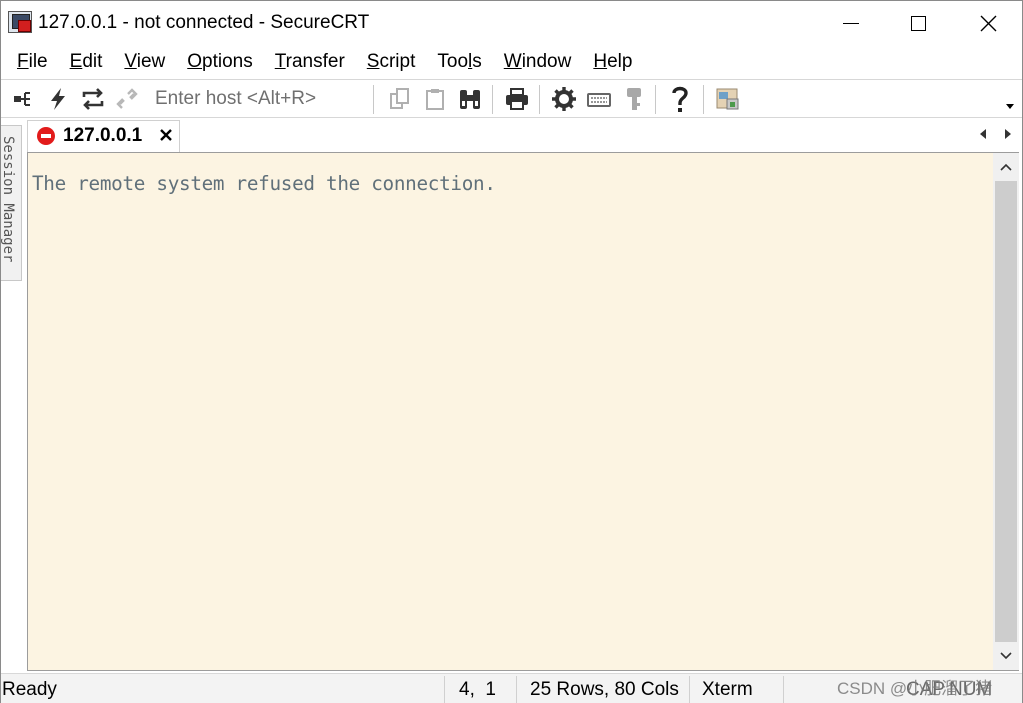 The width and height of the screenshot is (1023, 703). I want to click on side-strip, so click(11, 477).